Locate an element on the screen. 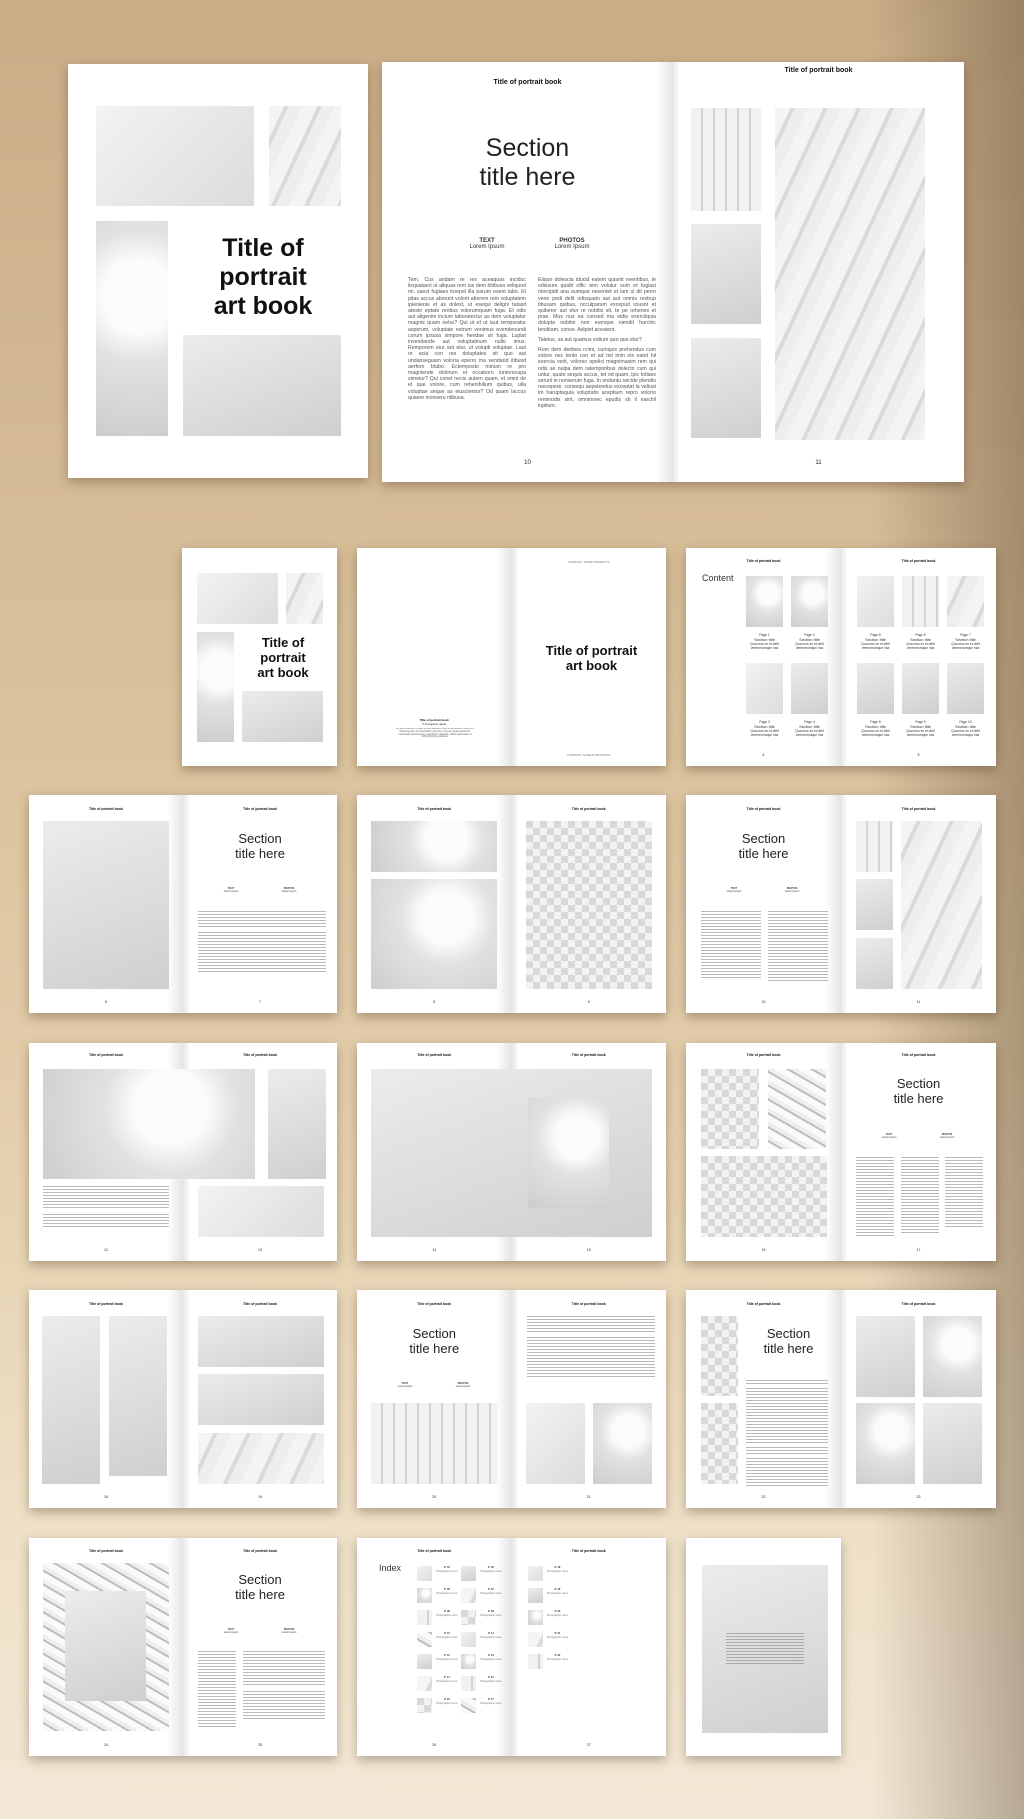 This screenshot has width=1024, height=1819. thumb-image is located at coordinates (215, 687).